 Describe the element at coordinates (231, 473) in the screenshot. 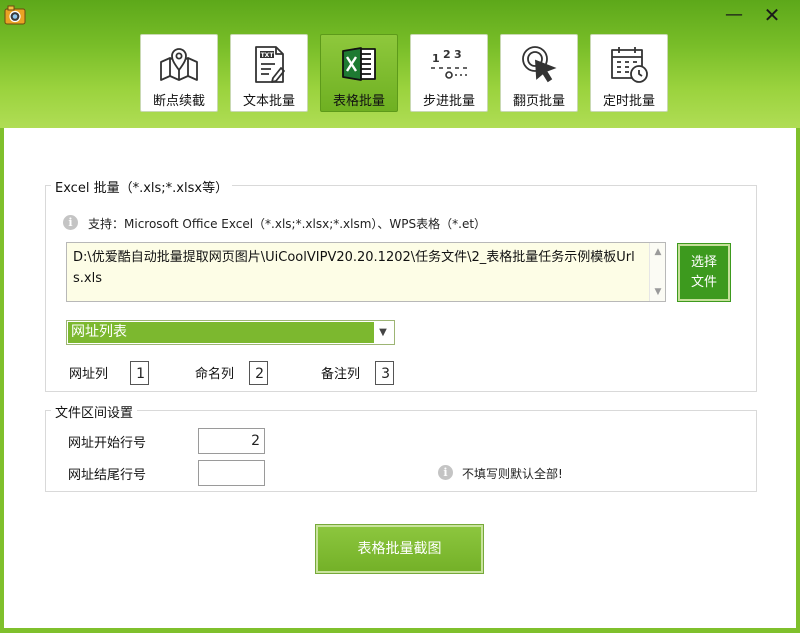

I see `end-row-input` at that location.